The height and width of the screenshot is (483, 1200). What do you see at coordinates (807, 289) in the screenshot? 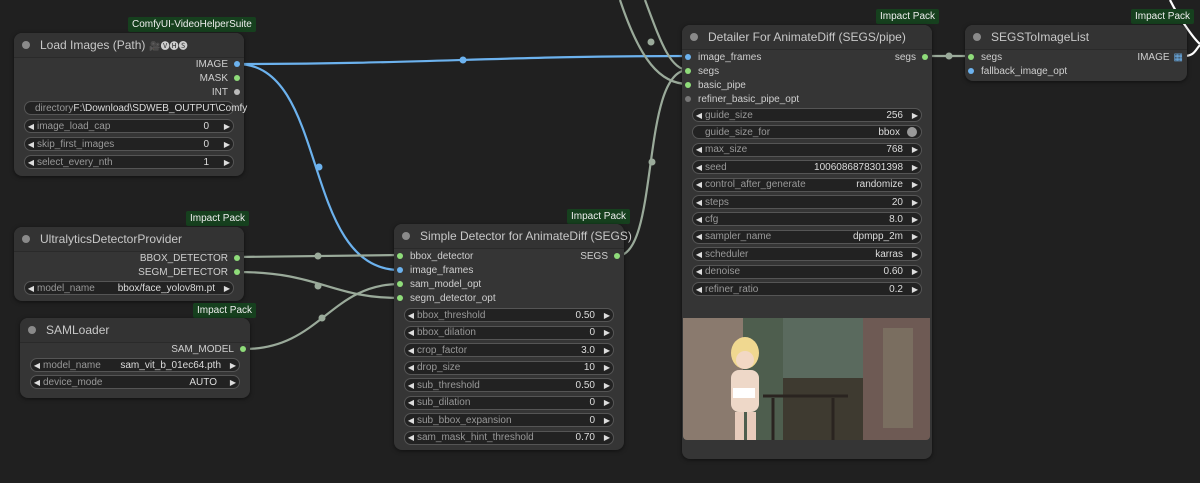
I see `refiner-ratio-widget: ◀ refiner_ratio 0.2 ▶` at bounding box center [807, 289].